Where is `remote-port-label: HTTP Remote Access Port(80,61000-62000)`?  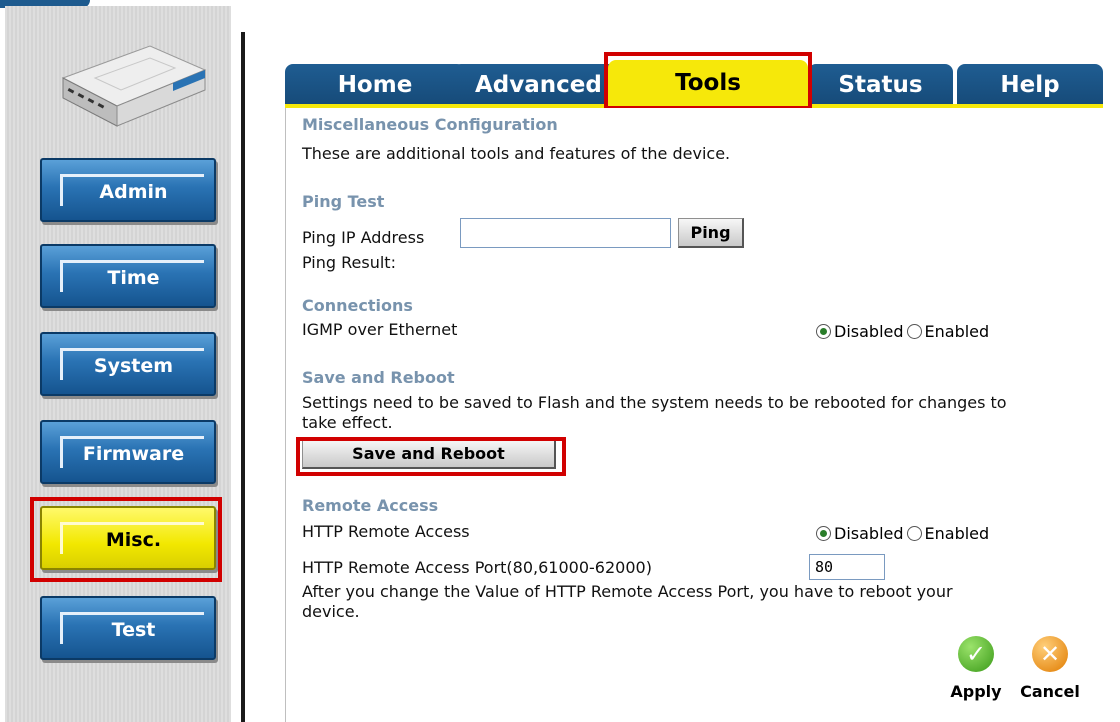 remote-port-label: HTTP Remote Access Port(80,61000-62000) is located at coordinates (477, 567).